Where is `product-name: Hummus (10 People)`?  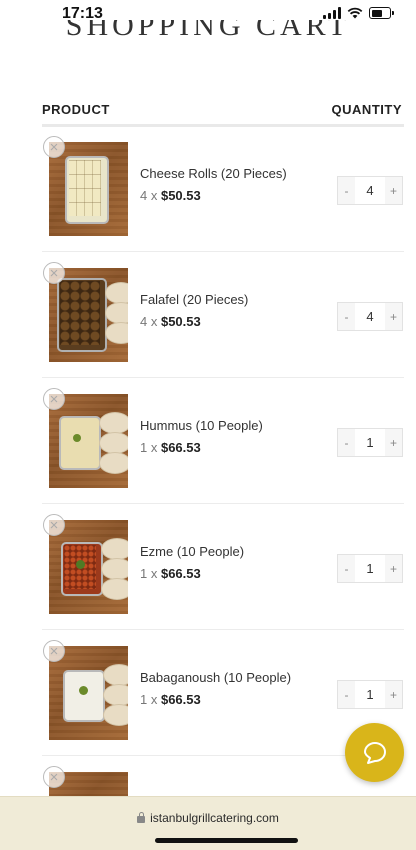
product-name: Hummus (10 People) is located at coordinates (201, 425).